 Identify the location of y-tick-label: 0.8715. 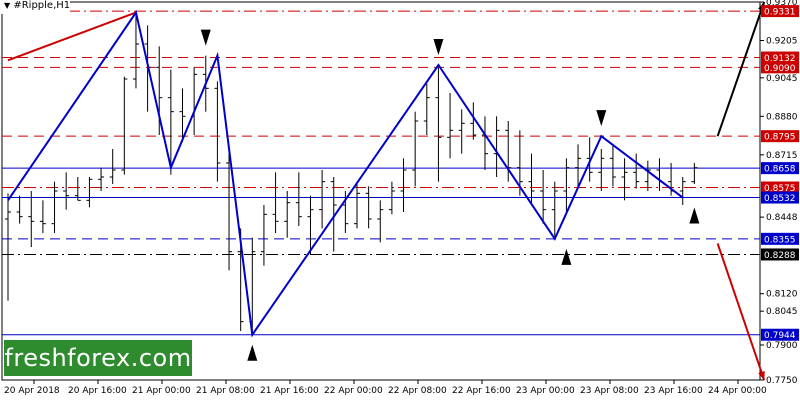
(782, 156).